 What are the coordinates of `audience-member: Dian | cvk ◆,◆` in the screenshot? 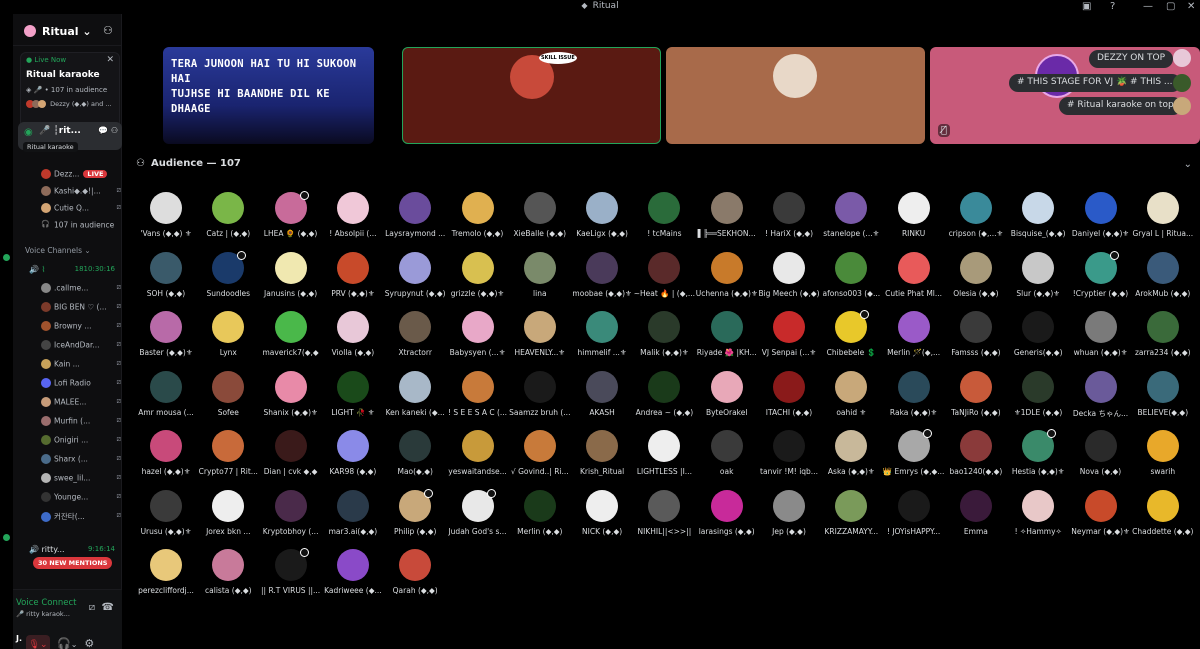 It's located at (291, 458).